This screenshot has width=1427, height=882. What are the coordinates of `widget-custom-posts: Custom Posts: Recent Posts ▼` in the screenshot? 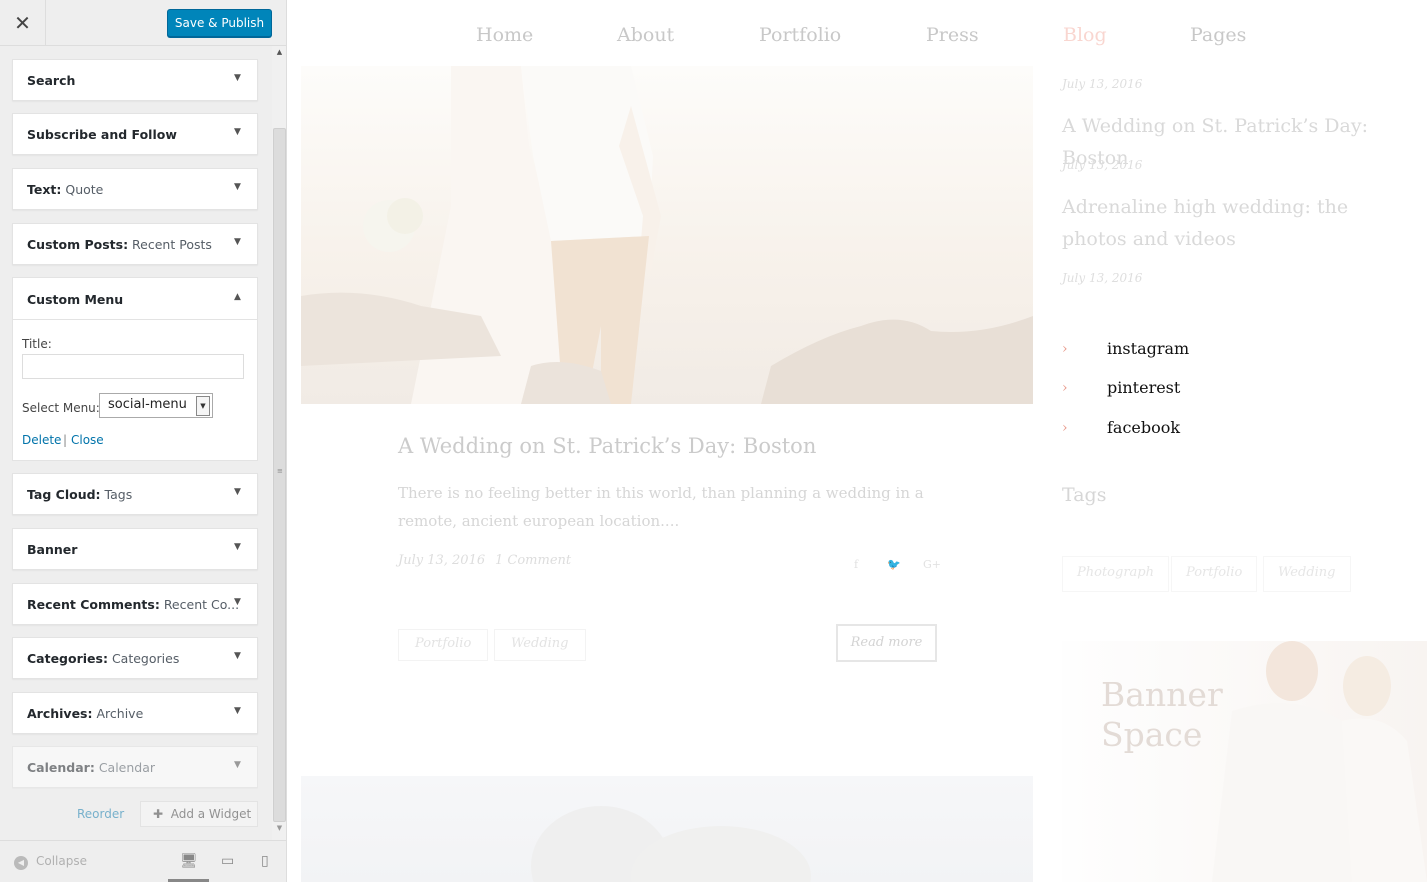 It's located at (135, 244).